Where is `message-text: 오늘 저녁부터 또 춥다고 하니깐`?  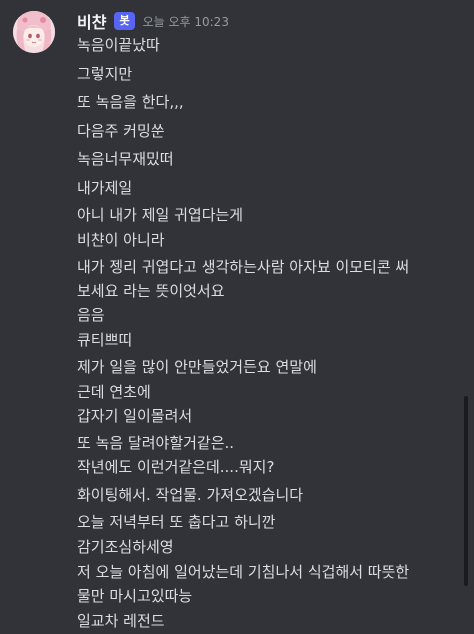 message-text: 오늘 저녁부터 또 춥다고 하니깐 is located at coordinates (176, 522).